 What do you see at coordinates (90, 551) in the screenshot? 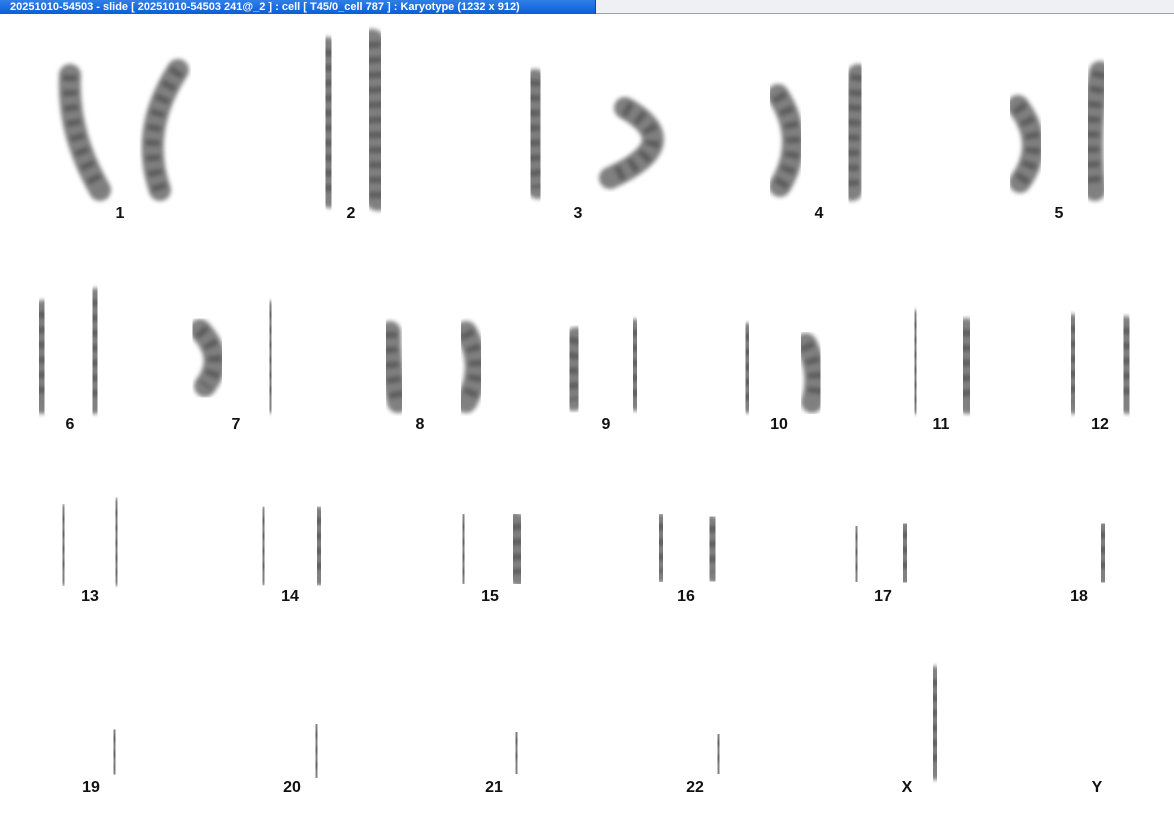
I see `chromosome-pair-13: 13` at bounding box center [90, 551].